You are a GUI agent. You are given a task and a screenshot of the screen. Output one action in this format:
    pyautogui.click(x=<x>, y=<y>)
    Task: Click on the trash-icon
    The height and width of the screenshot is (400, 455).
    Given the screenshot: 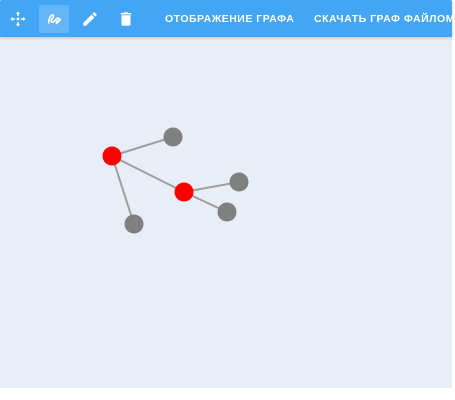 What is the action you would take?
    pyautogui.click(x=126, y=19)
    